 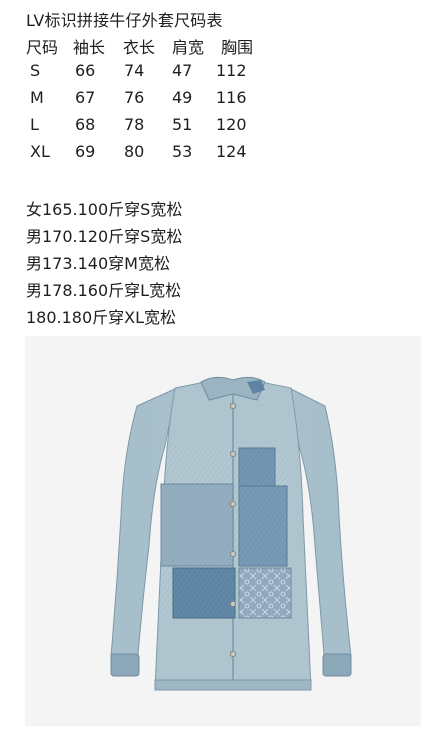 I want to click on shoulder-cell: 51, so click(x=182, y=124).